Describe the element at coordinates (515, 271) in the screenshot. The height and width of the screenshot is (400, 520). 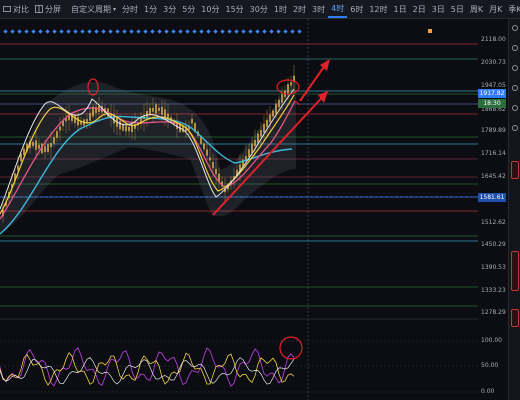
I see `sidebar-order-panel` at that location.